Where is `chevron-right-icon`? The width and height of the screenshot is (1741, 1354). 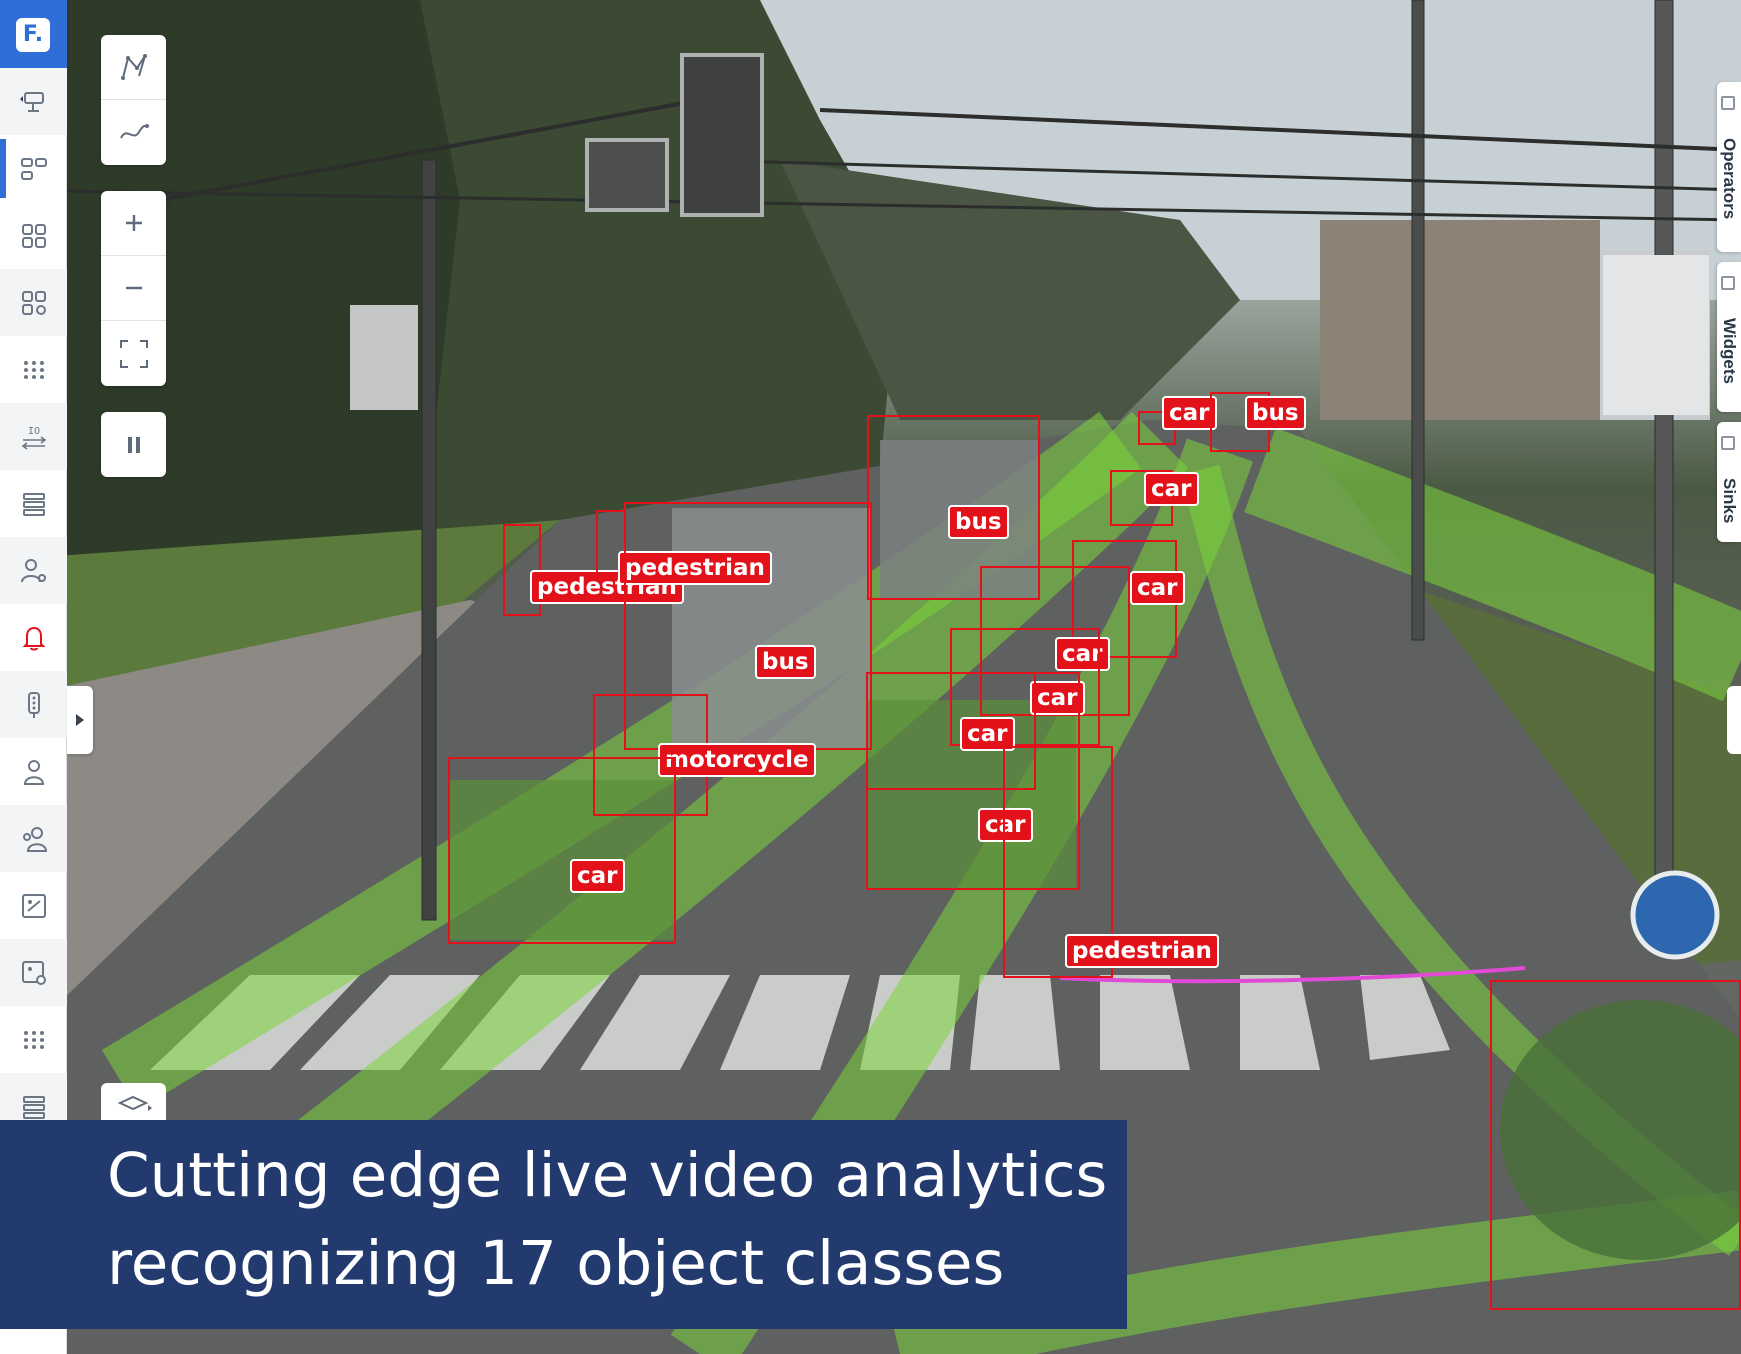 chevron-right-icon is located at coordinates (80, 720).